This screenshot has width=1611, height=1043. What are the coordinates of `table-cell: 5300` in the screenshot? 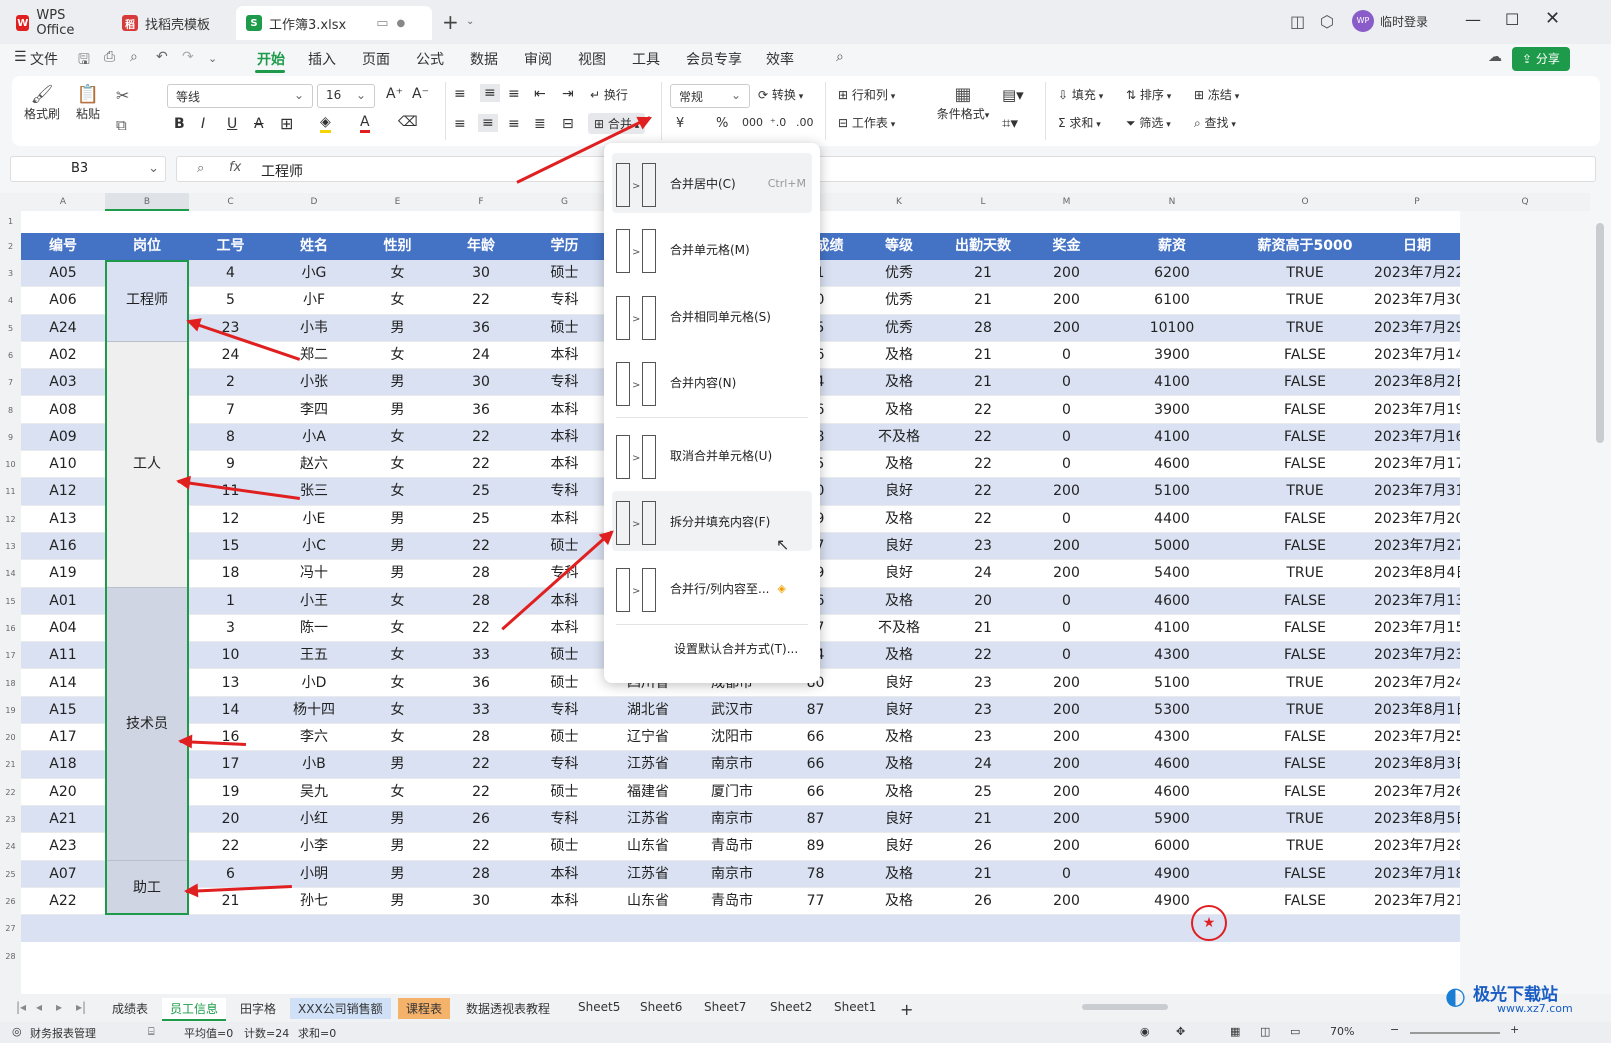 It's located at (1172, 710).